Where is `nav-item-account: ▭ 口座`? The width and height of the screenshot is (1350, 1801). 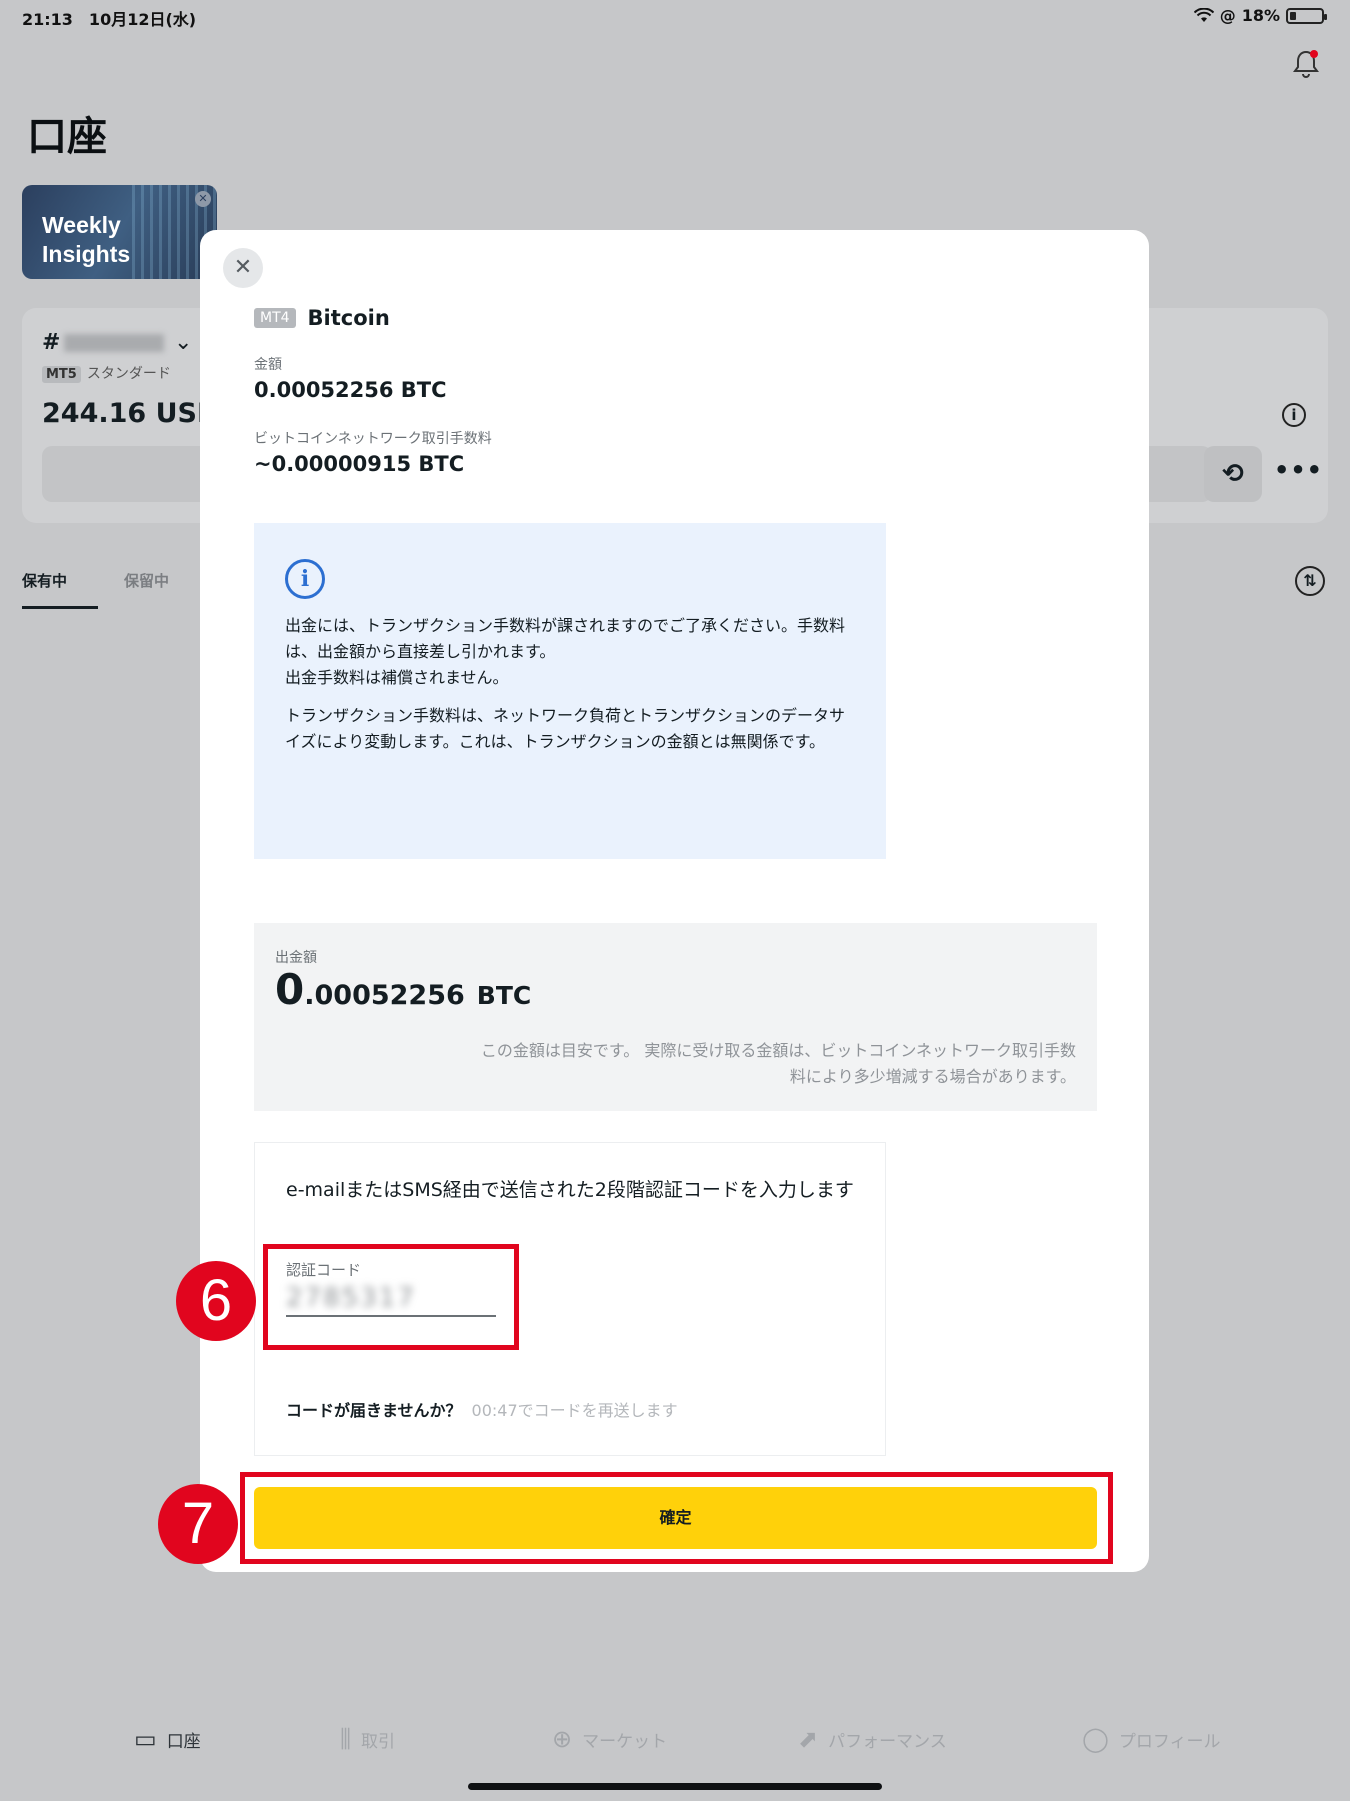
nav-item-account: ▭ 口座 is located at coordinates (167, 1739).